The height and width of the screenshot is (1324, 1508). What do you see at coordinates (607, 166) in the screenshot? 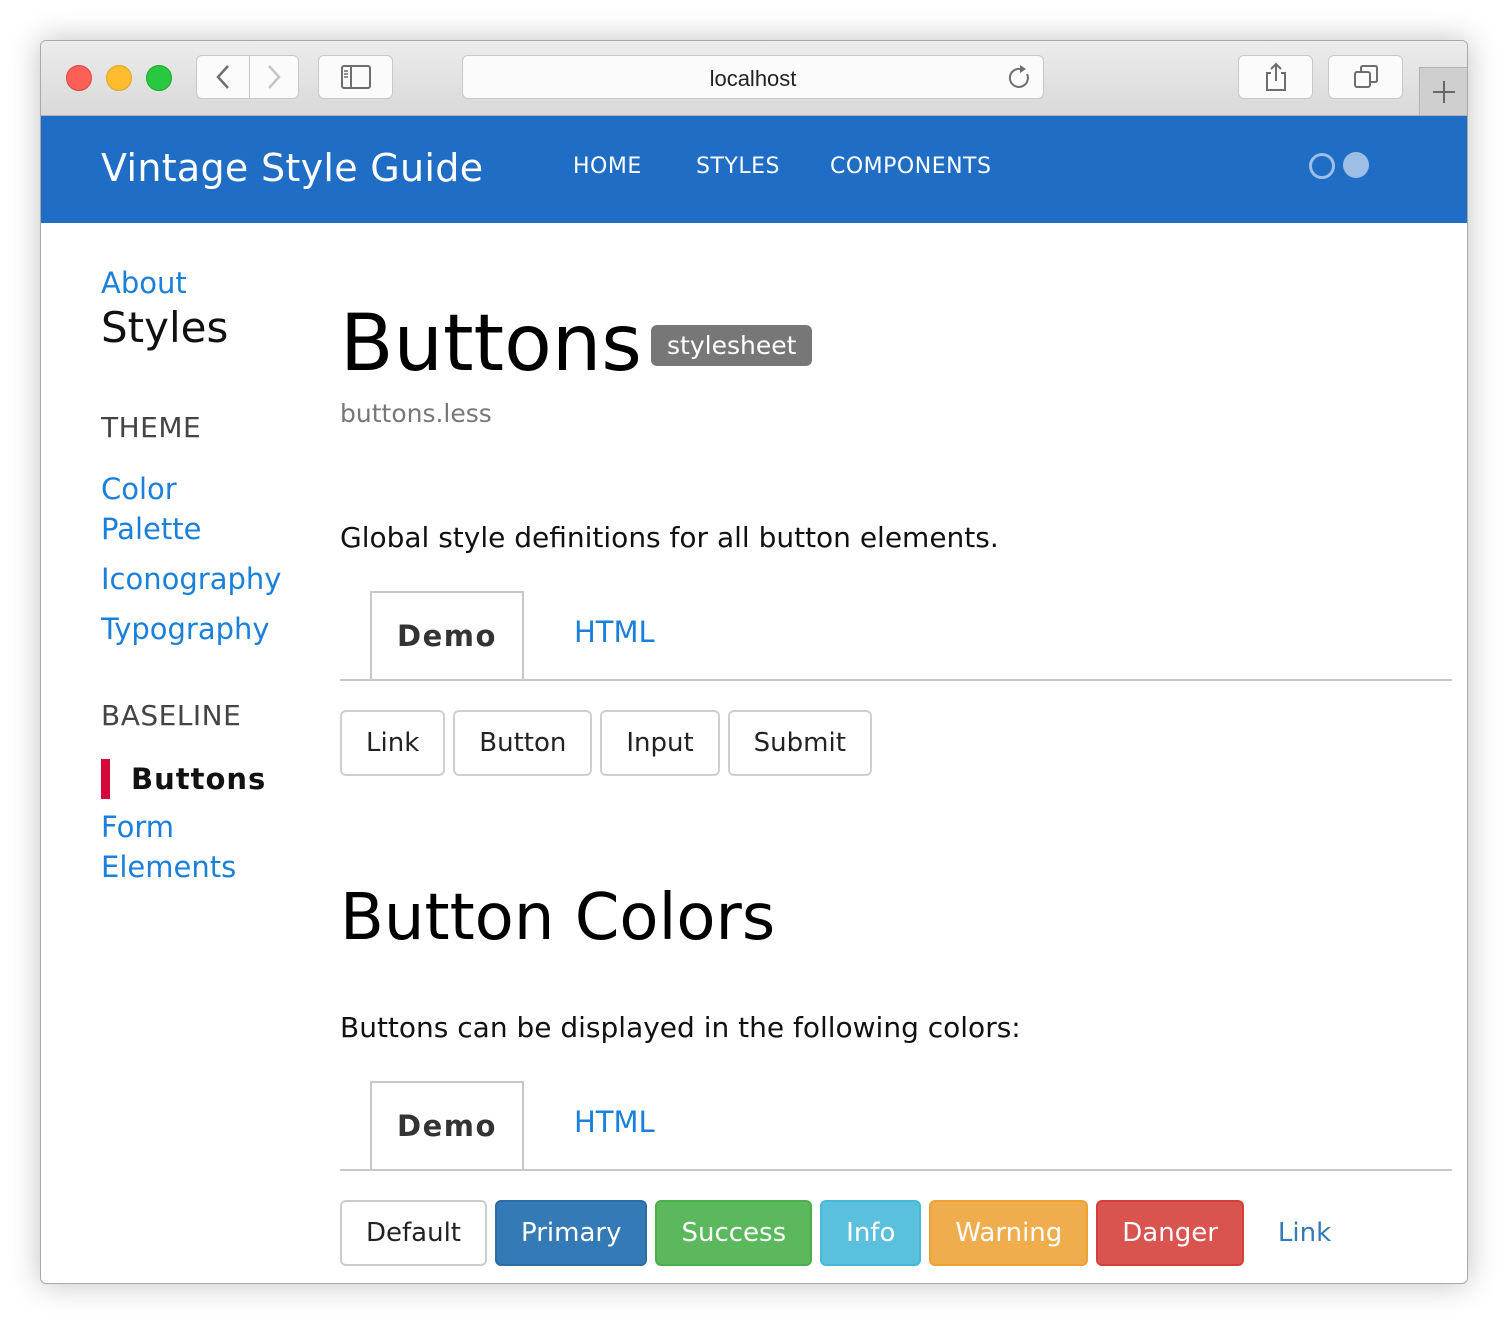
I see `nav-home: HOME` at bounding box center [607, 166].